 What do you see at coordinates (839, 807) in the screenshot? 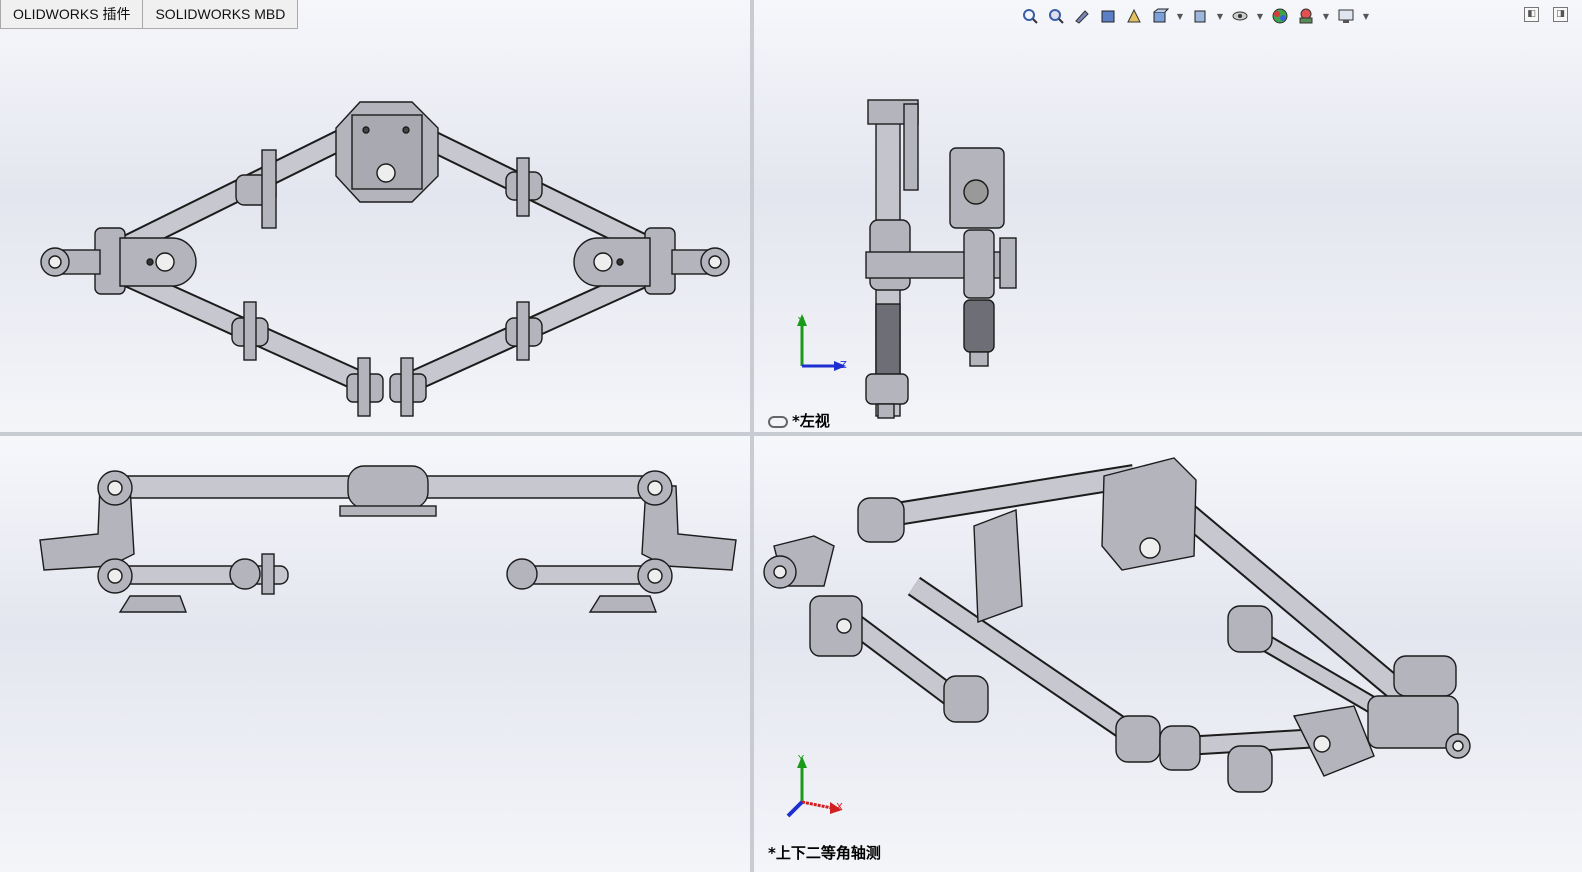
I see `svg-text: X` at bounding box center [839, 807].